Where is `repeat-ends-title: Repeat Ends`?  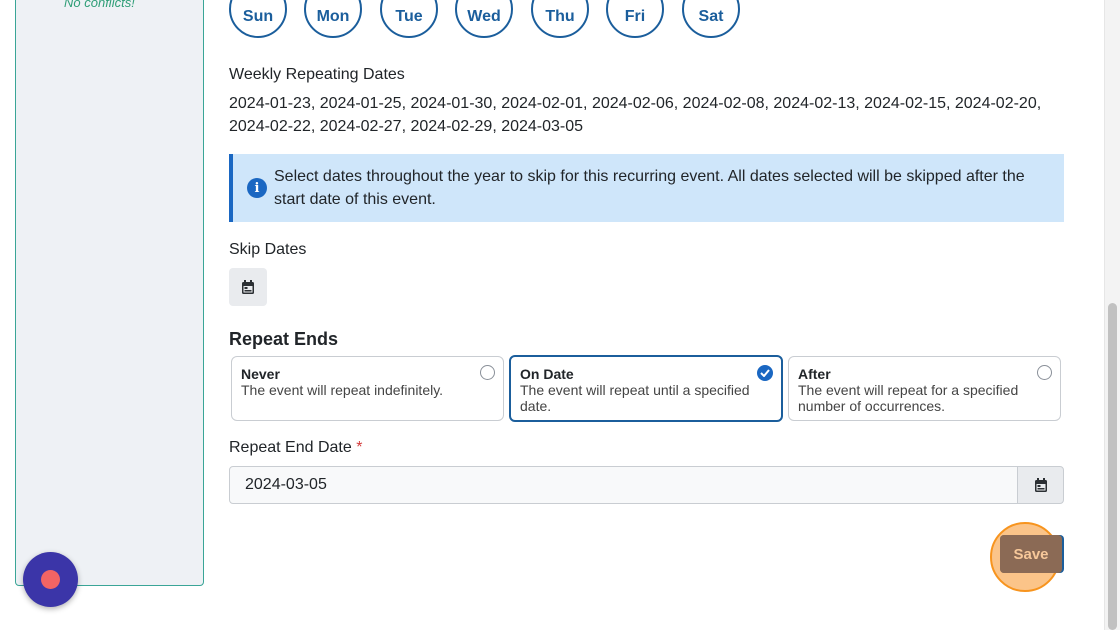 repeat-ends-title: Repeat Ends is located at coordinates (284, 339).